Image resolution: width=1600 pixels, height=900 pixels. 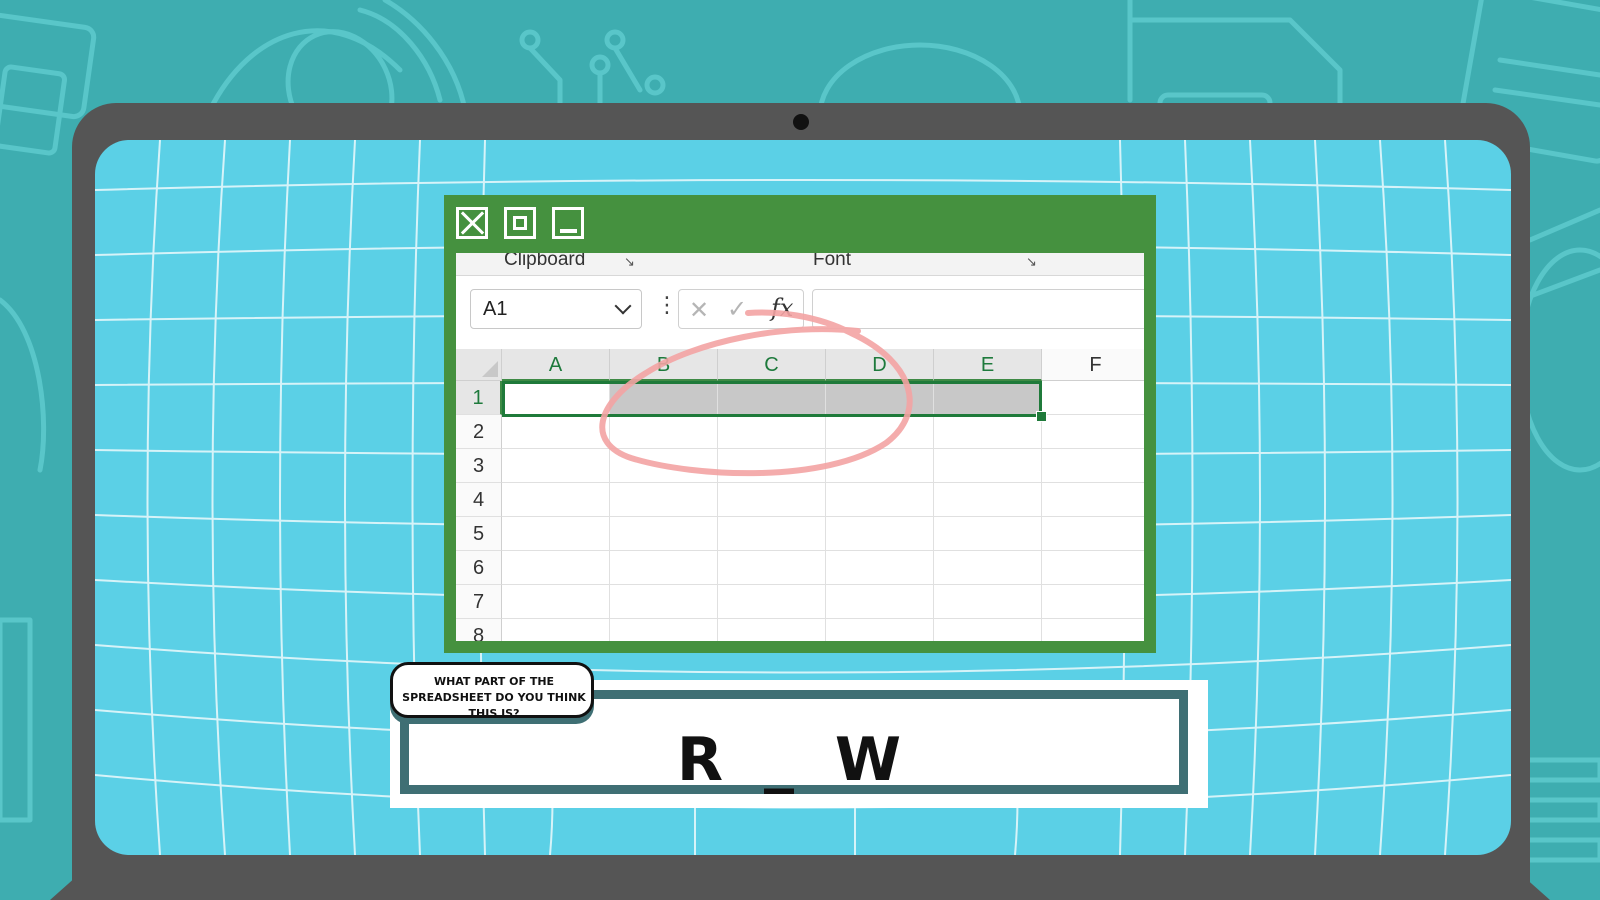 I want to click on cell-d7, so click(x=880, y=602).